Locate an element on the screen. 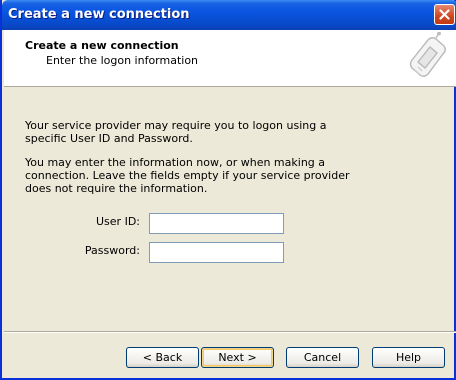 Image resolution: width=456 pixels, height=380 pixels. header-subtitle: Enter the logon information is located at coordinates (122, 60).